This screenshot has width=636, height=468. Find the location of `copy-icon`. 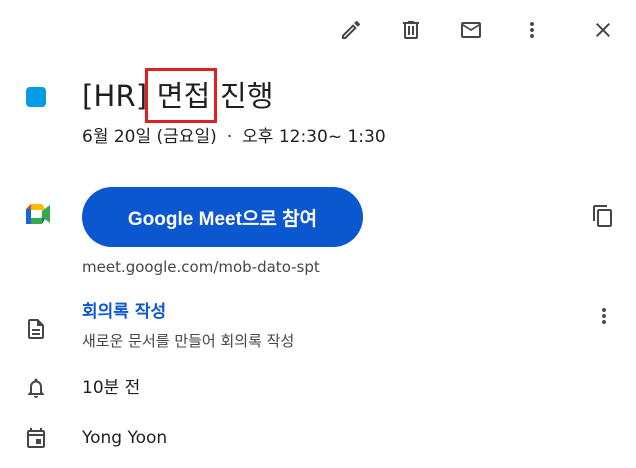

copy-icon is located at coordinates (602, 216).